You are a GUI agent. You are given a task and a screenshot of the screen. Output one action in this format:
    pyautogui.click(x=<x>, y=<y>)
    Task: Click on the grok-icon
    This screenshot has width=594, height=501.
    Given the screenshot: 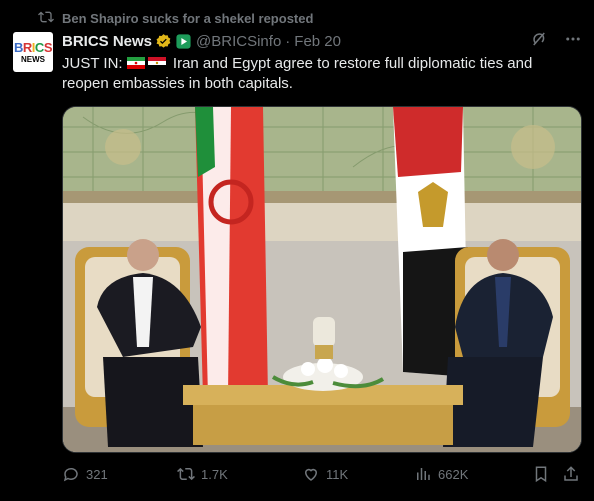 What is the action you would take?
    pyautogui.click(x=539, y=41)
    